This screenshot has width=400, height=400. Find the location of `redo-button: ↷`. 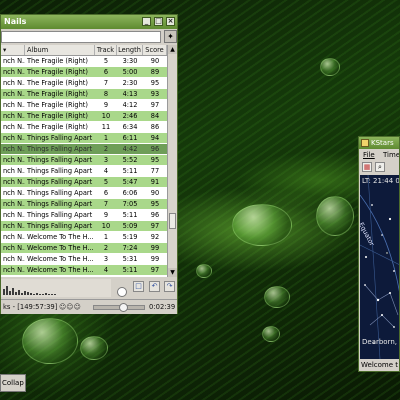

redo-button: ↷ is located at coordinates (169, 286).